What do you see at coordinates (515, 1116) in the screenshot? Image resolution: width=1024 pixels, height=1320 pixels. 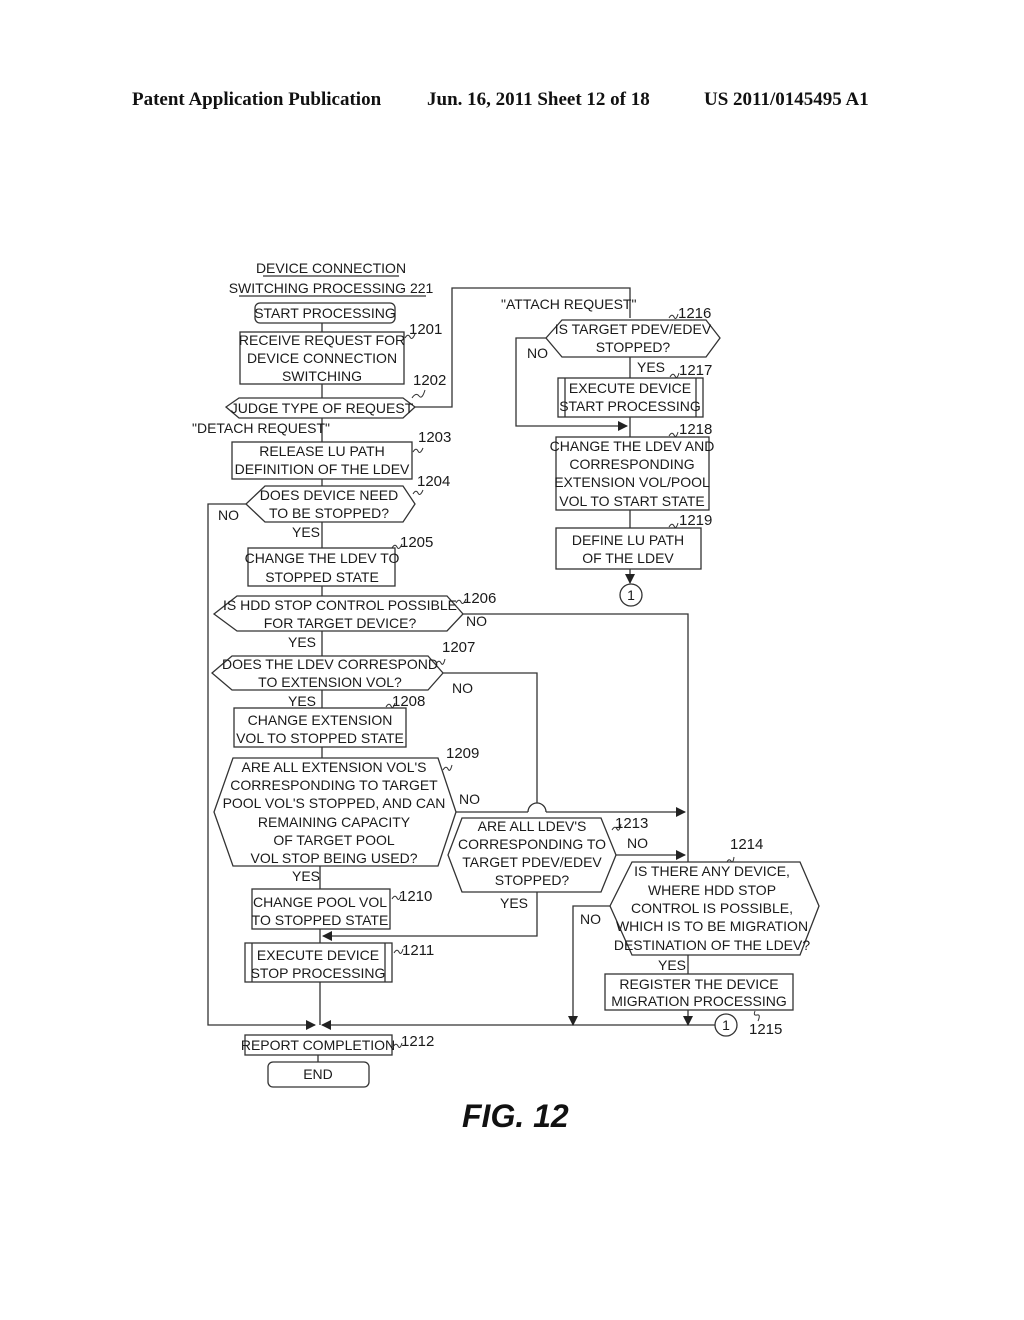 I see `figure-label: FIG. 12` at bounding box center [515, 1116].